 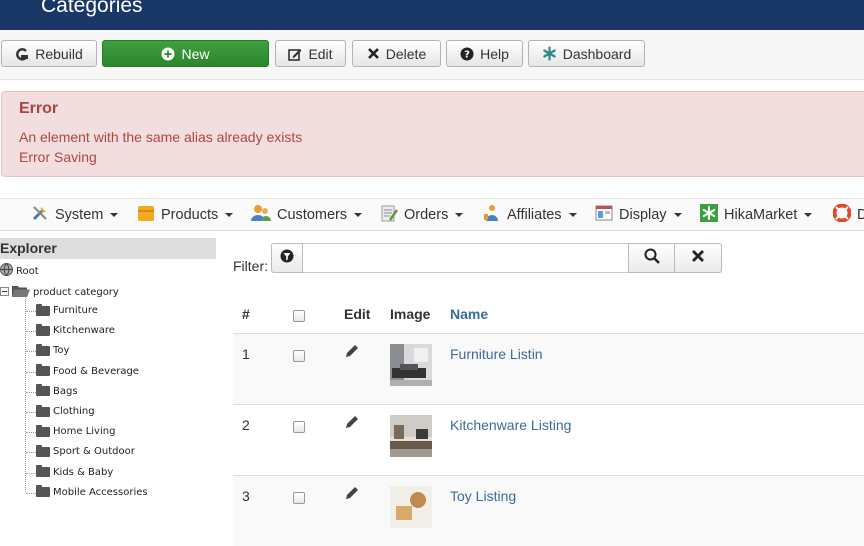 I want to click on globe-icon, so click(x=6, y=271).